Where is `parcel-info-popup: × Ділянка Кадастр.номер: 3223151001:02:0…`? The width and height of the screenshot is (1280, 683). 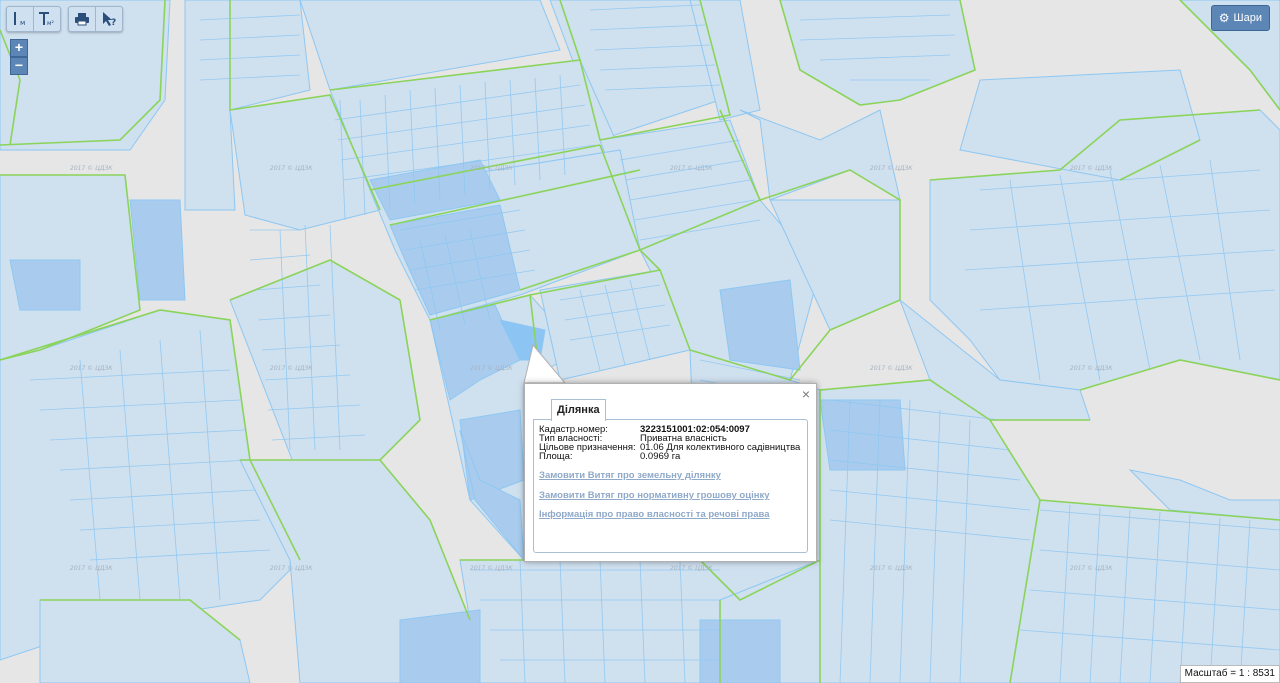
parcel-info-popup: × Ділянка Кадастр.номер: 3223151001:02:0… is located at coordinates (670, 472).